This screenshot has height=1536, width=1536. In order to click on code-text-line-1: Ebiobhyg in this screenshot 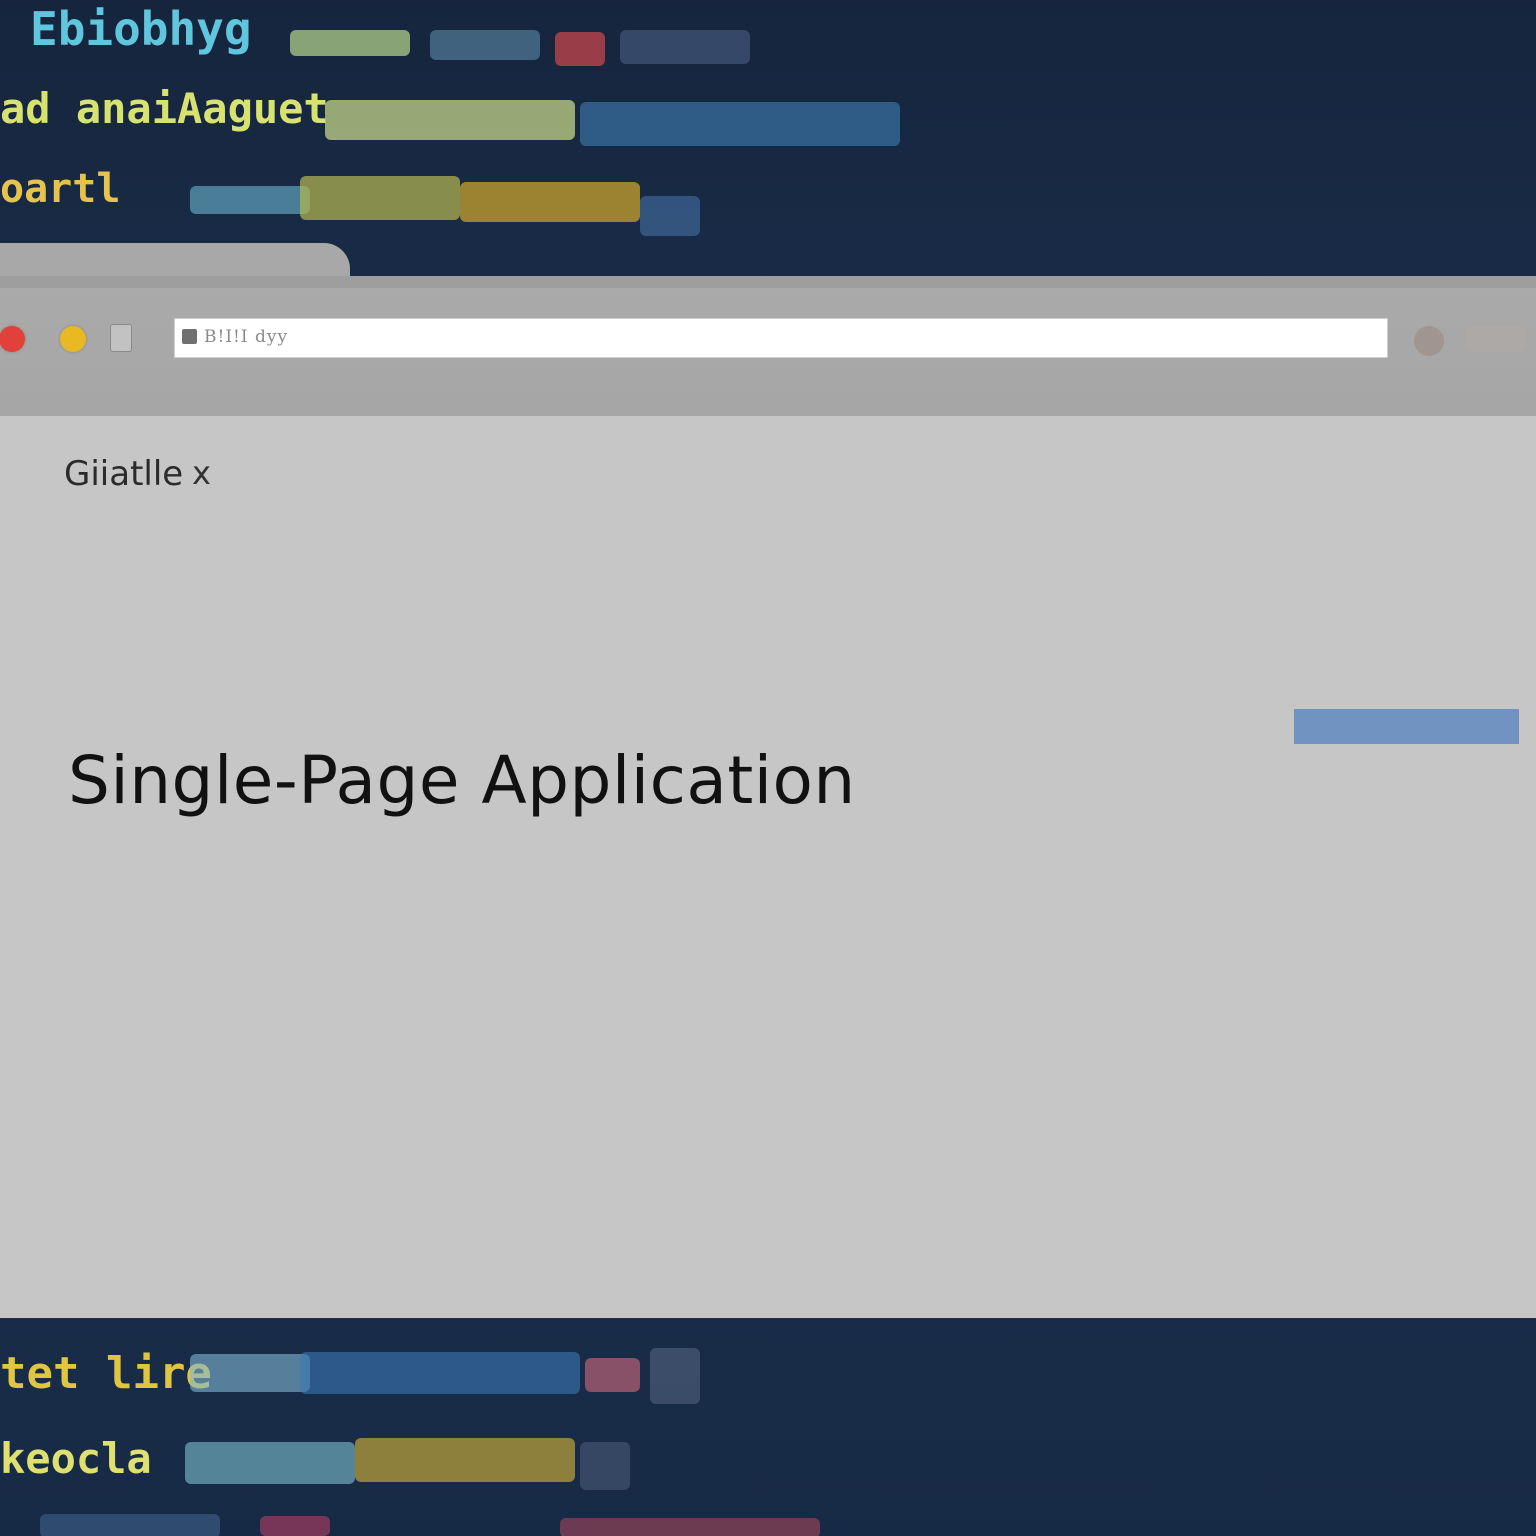, I will do `click(141, 29)`.